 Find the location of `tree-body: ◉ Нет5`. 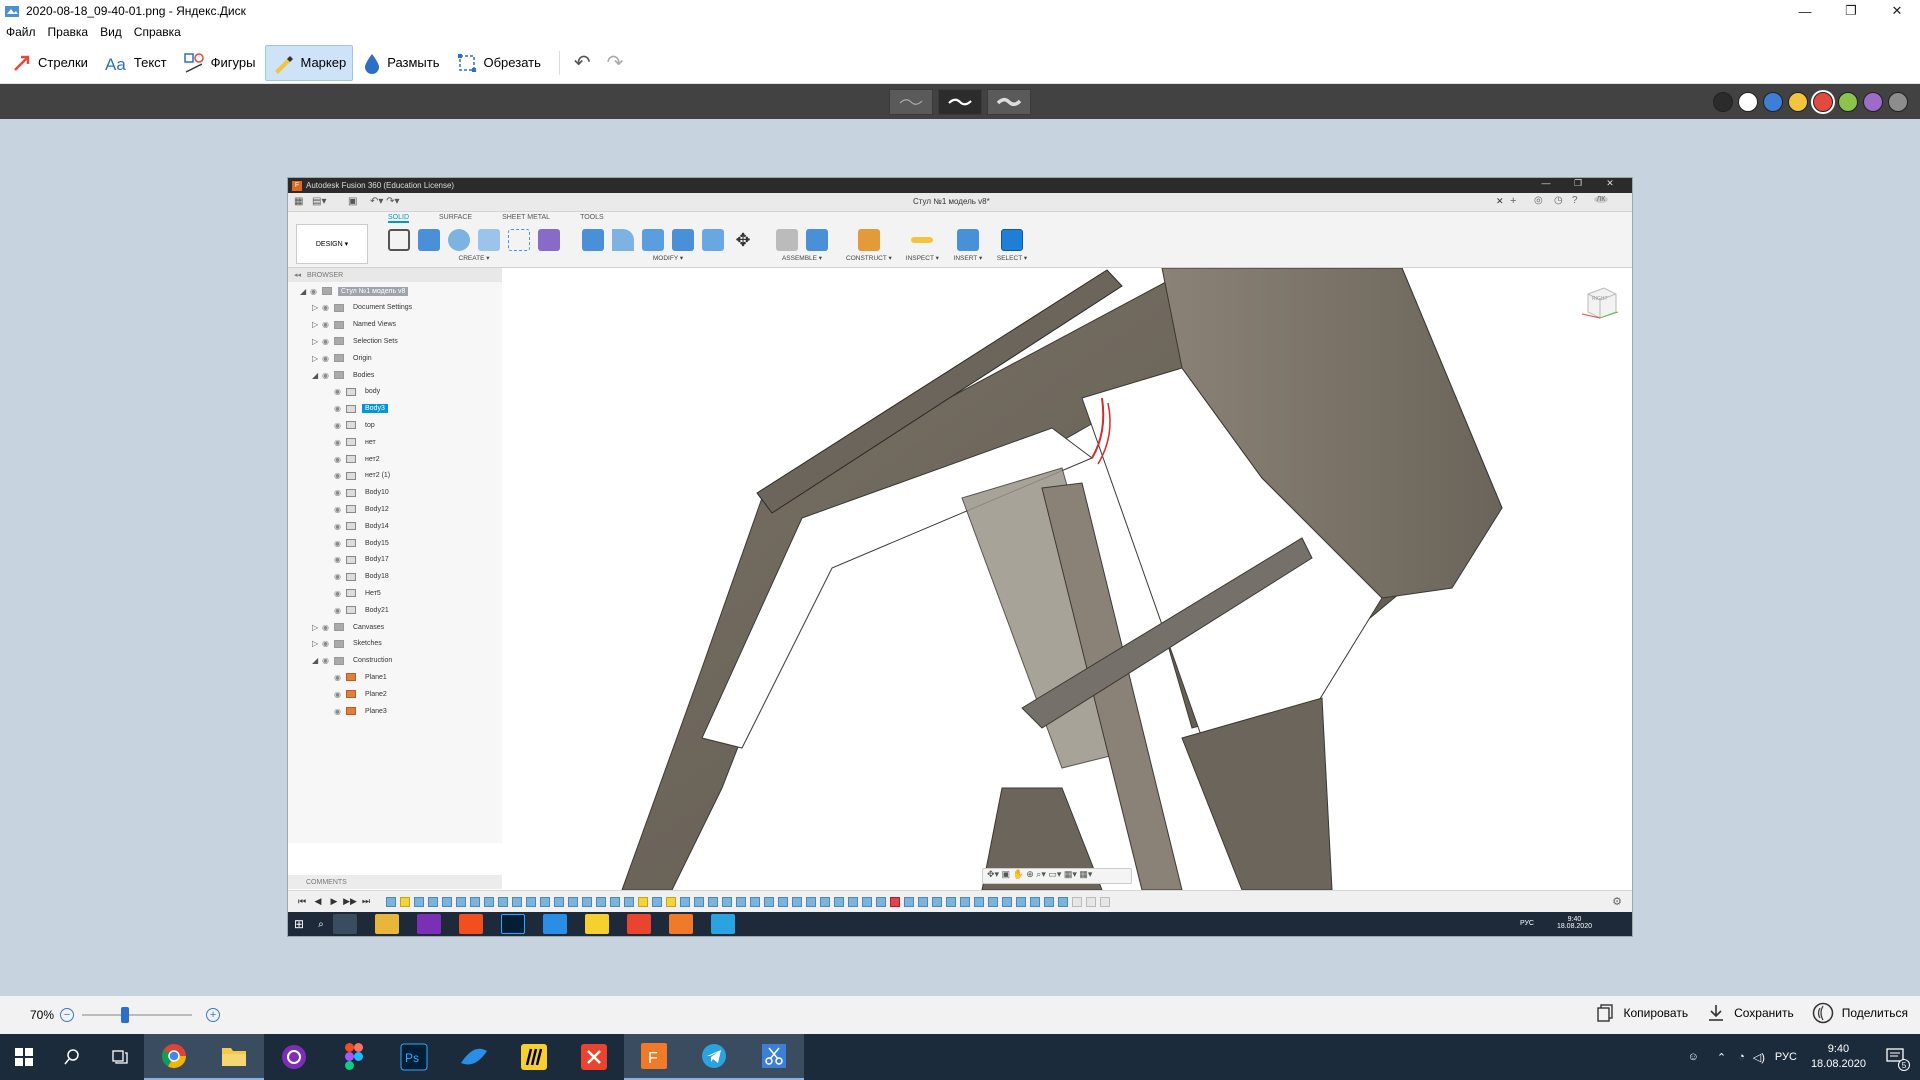

tree-body: ◉ Нет5 is located at coordinates (354, 593).